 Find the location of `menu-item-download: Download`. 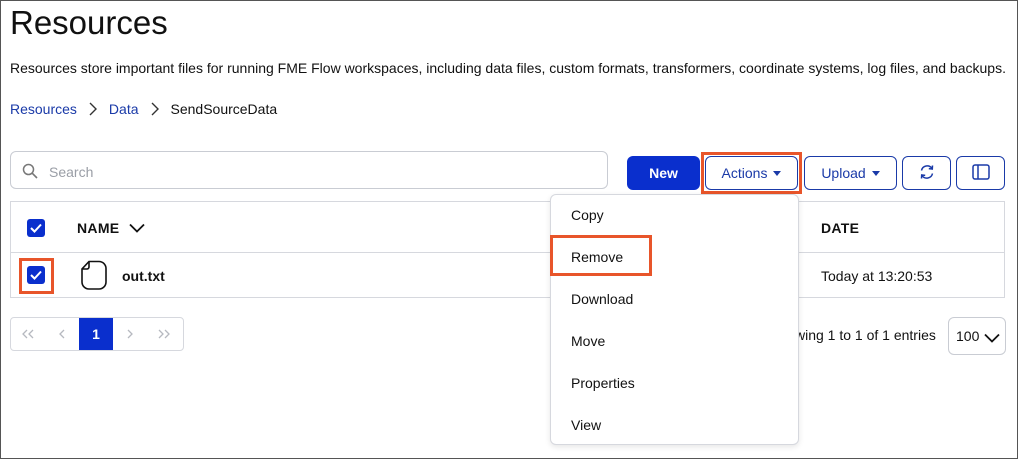

menu-item-download: Download is located at coordinates (602, 299).